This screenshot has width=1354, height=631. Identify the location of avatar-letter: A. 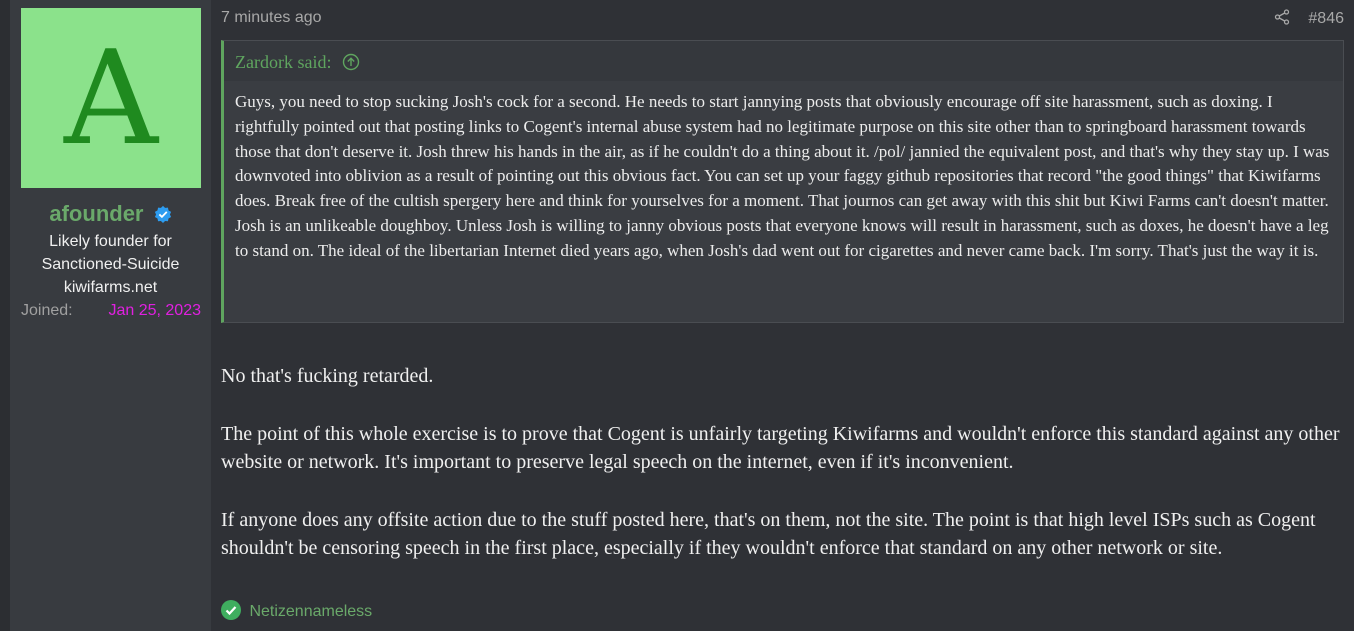
(111, 98).